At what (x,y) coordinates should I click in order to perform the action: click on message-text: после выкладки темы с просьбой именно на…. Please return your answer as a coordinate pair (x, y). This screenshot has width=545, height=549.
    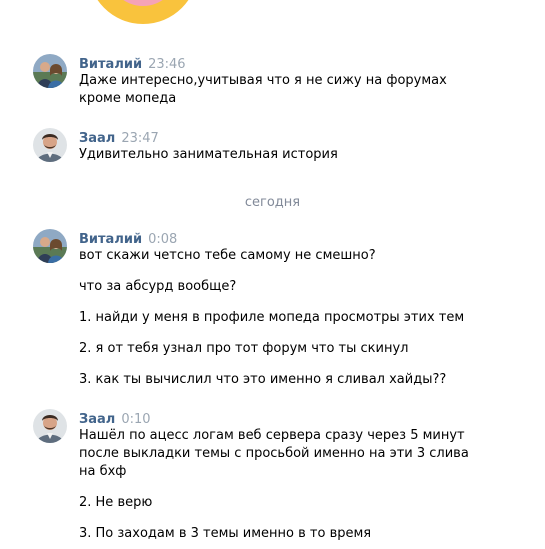
    Looking at the image, I should click on (274, 453).